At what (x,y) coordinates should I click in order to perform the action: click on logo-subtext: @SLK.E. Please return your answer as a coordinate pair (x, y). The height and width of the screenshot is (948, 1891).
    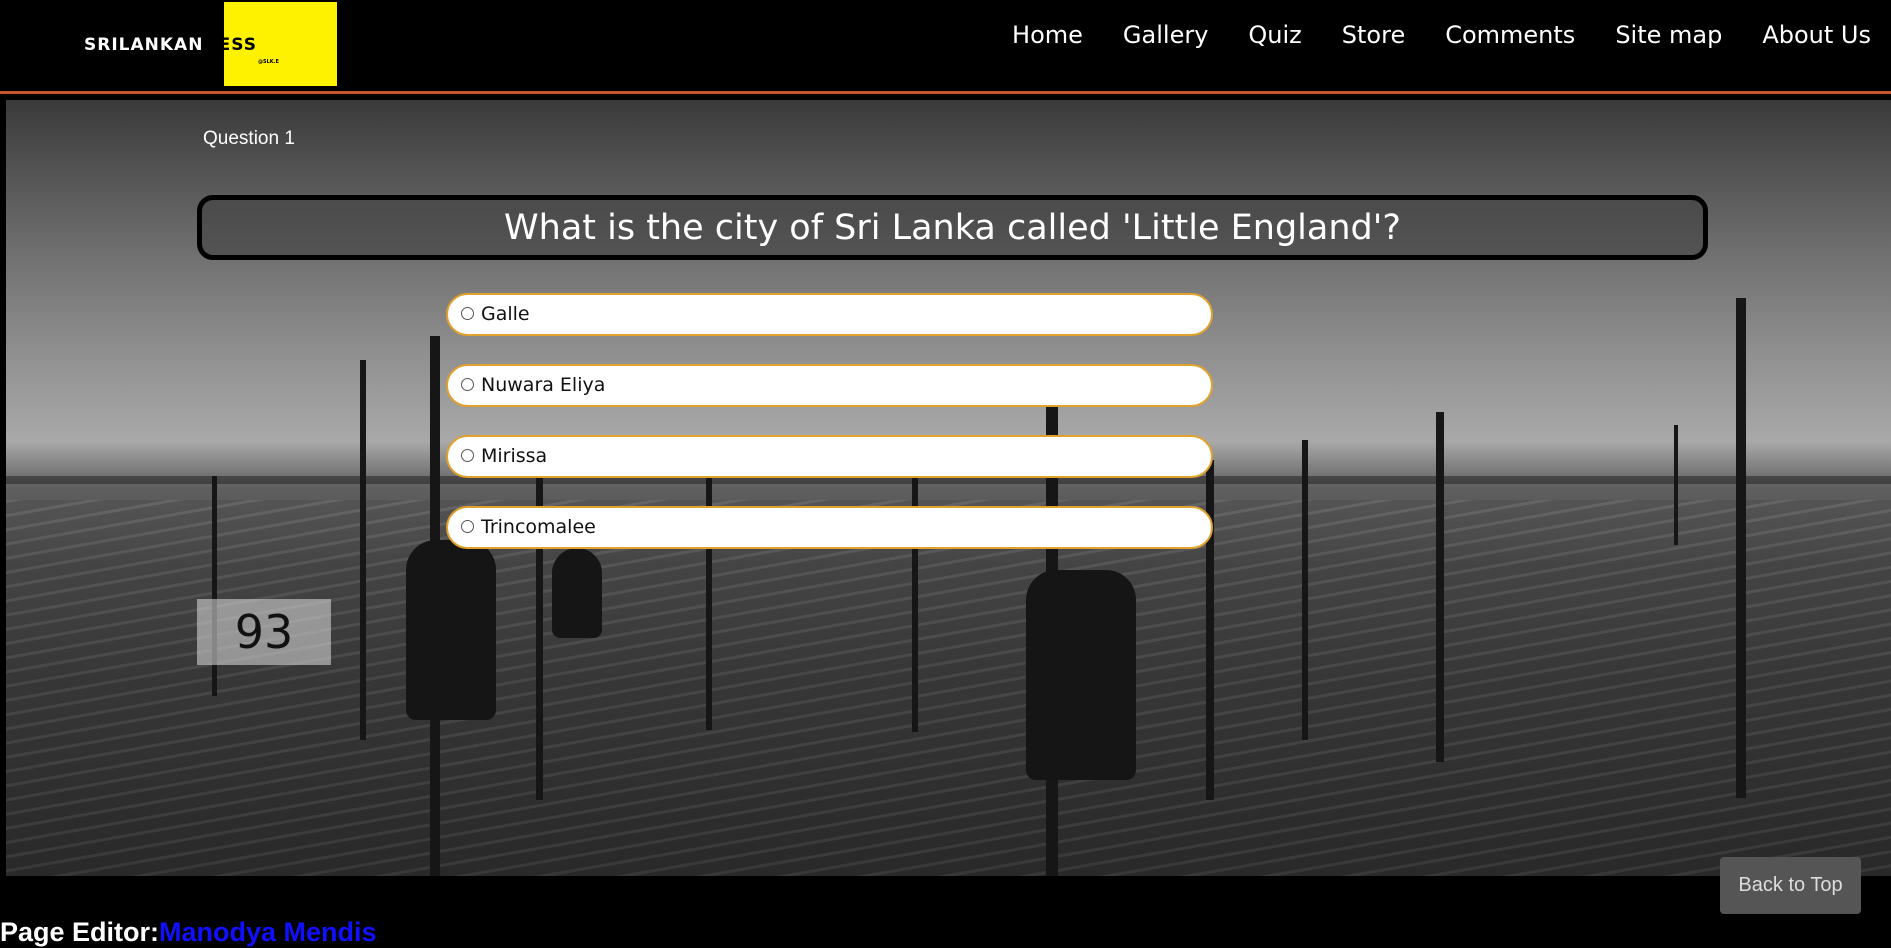
    Looking at the image, I should click on (268, 62).